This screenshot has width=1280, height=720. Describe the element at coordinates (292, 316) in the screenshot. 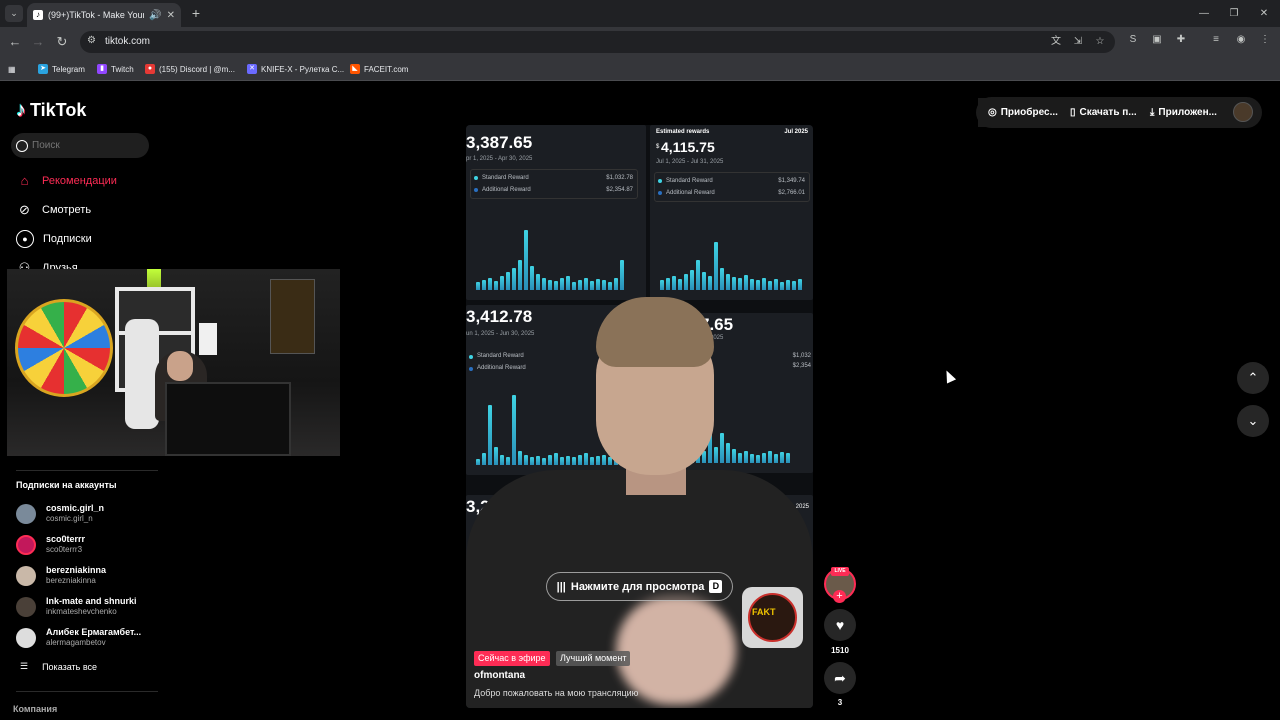

I see `stream-poster` at that location.